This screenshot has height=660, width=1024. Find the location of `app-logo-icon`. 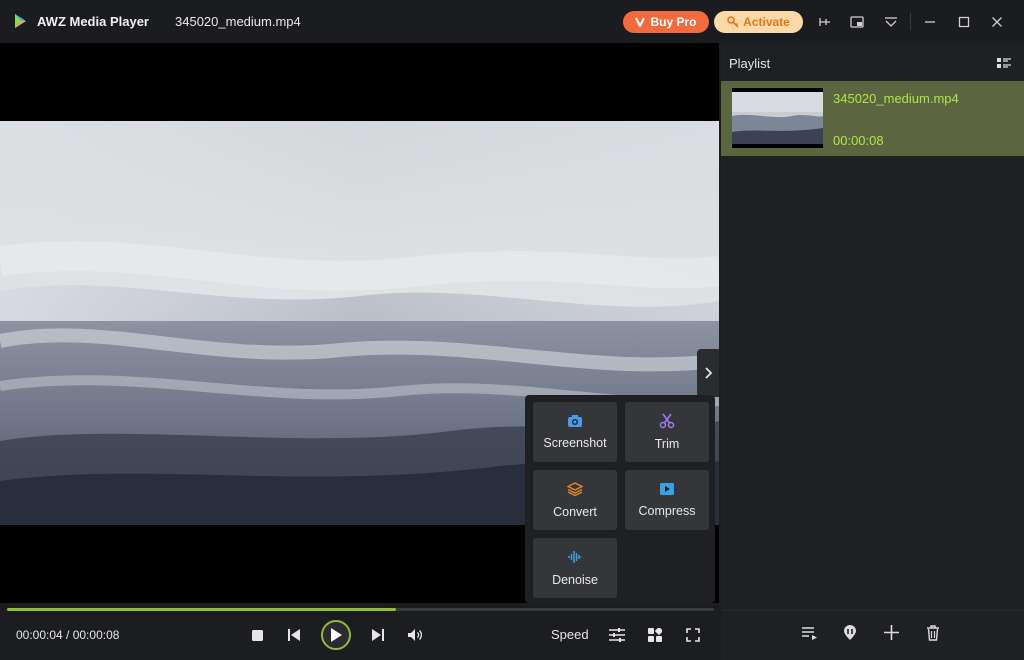

app-logo-icon is located at coordinates (20, 21).